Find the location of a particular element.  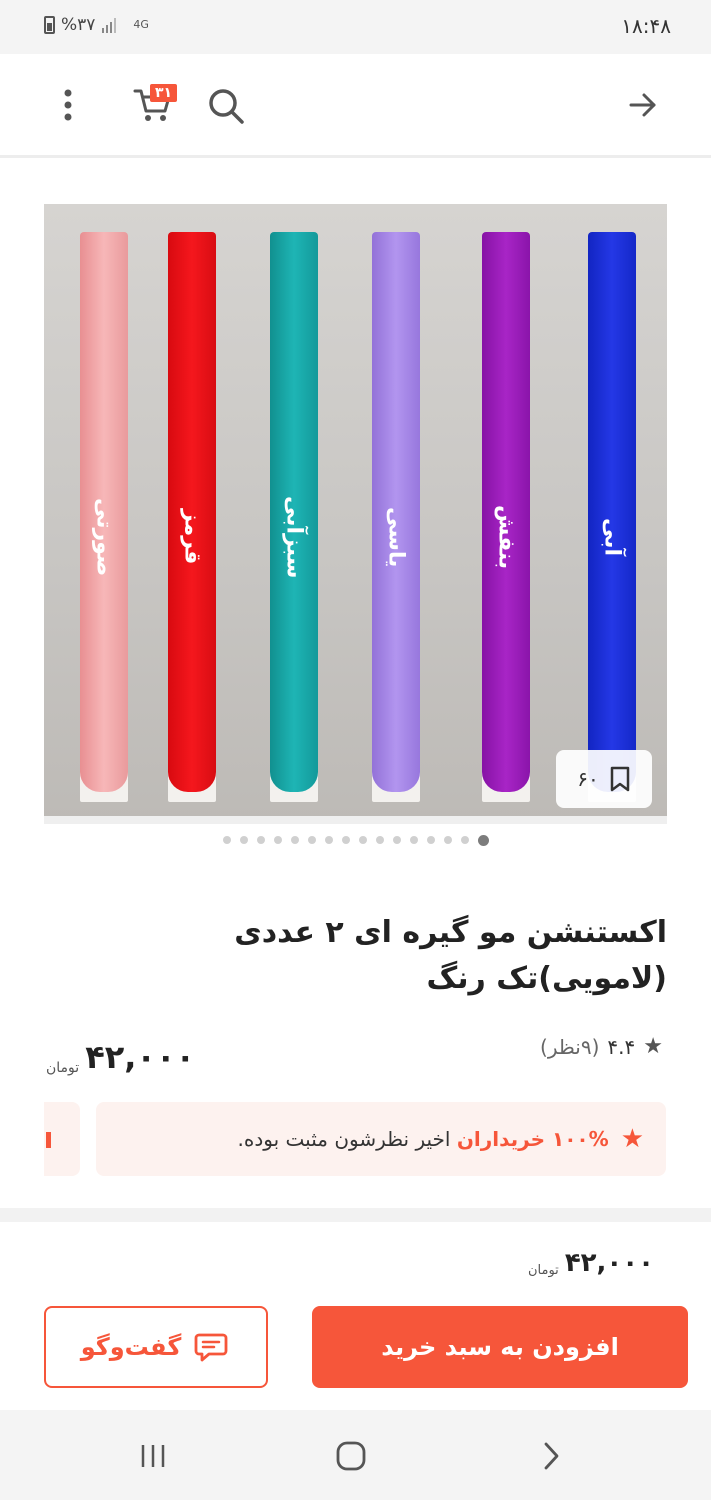

strip-label: یاسی is located at coordinates (396, 537).